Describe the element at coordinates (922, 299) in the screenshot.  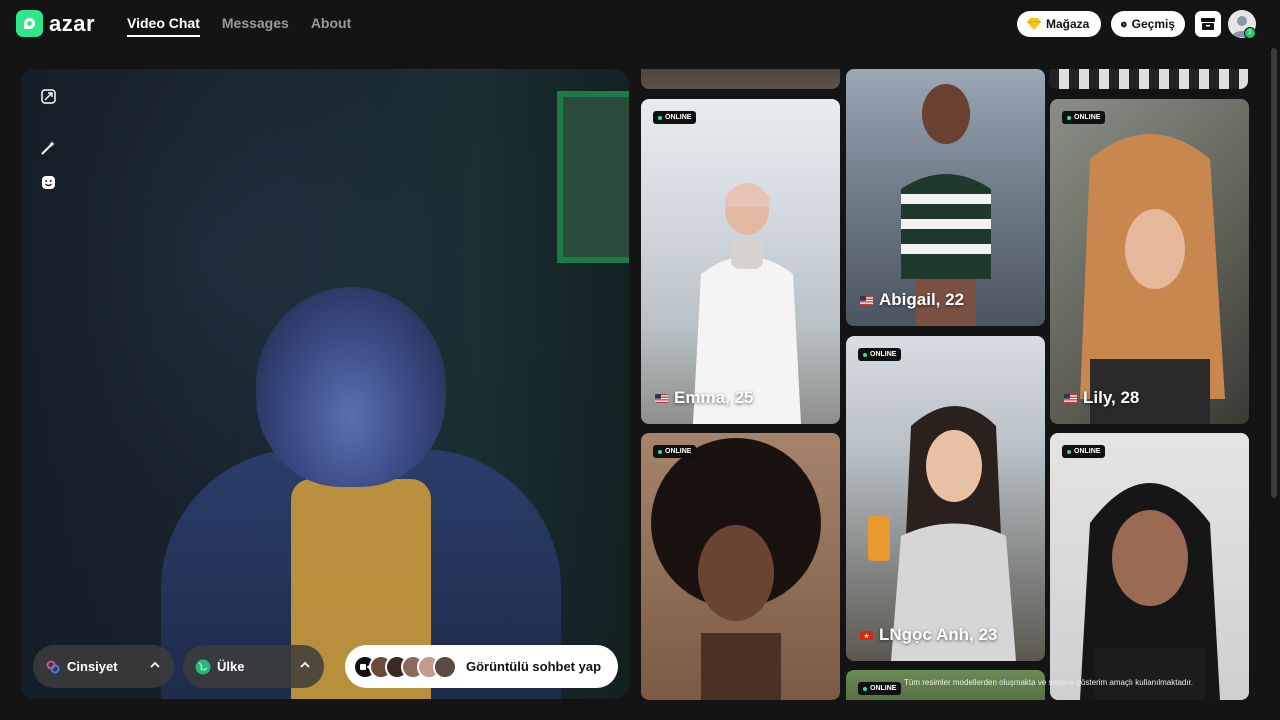
I see `profile-name-label: Abigail, 22` at that location.